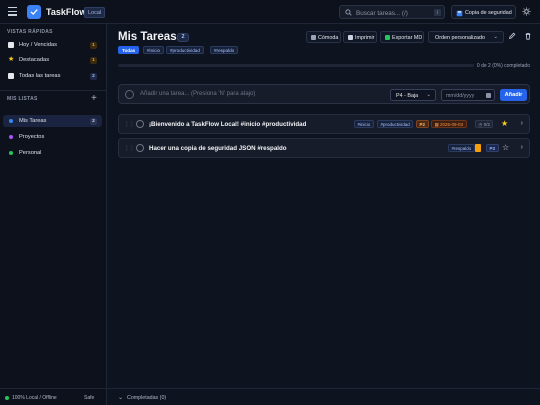 This screenshot has height=405, width=540. What do you see at coordinates (513, 95) in the screenshot?
I see `add-task-button: Añadir` at bounding box center [513, 95].